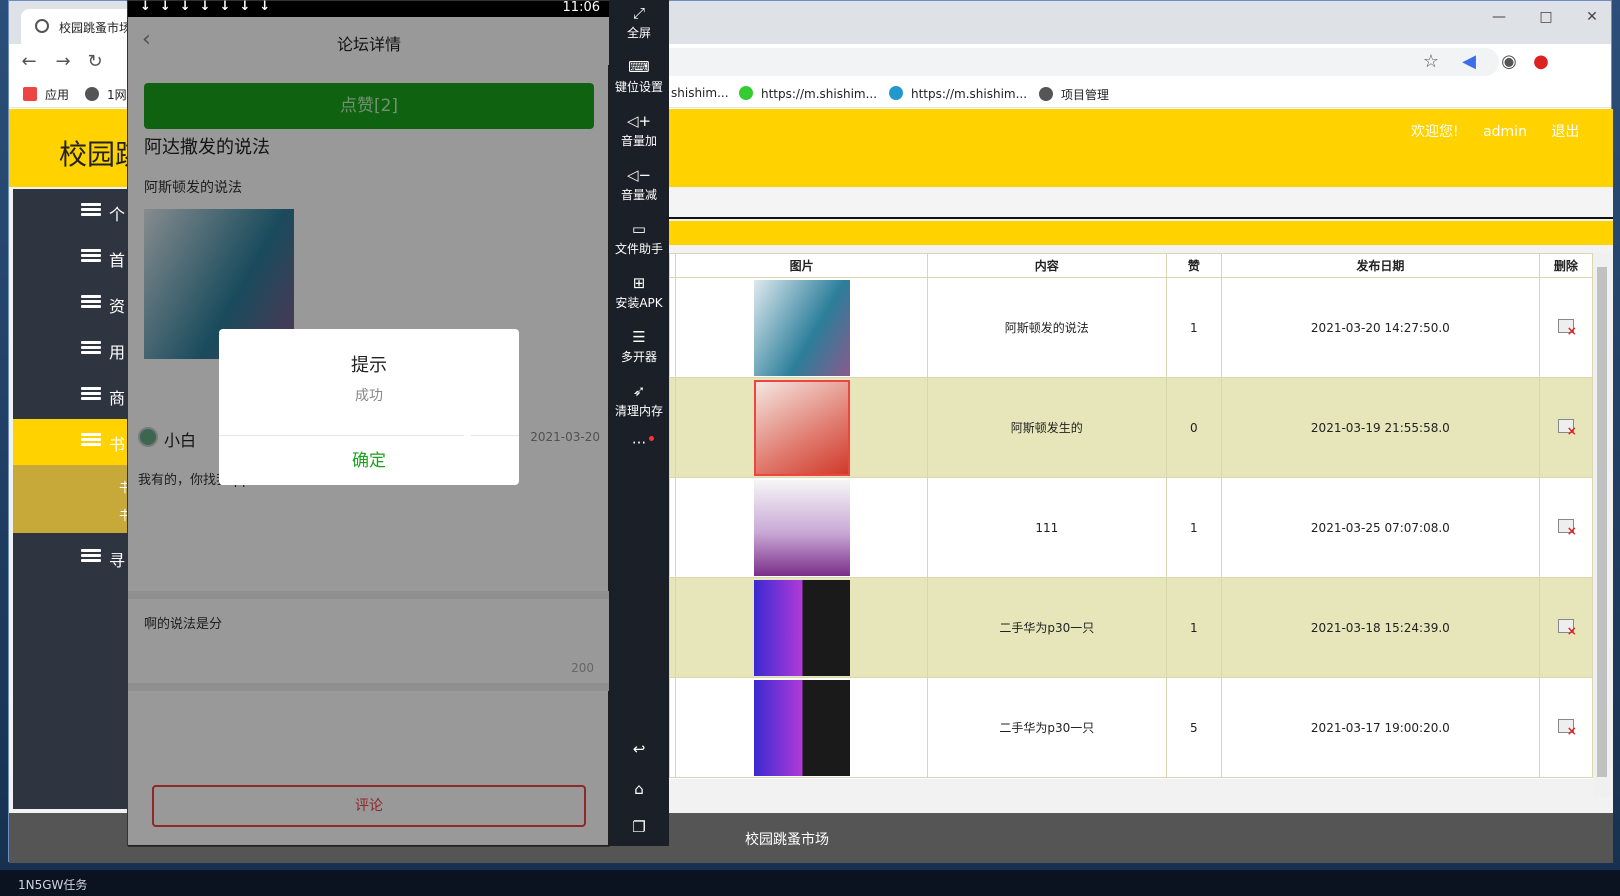  What do you see at coordinates (639, 175) in the screenshot?
I see `volume-down-icon: ◁−` at bounding box center [639, 175].